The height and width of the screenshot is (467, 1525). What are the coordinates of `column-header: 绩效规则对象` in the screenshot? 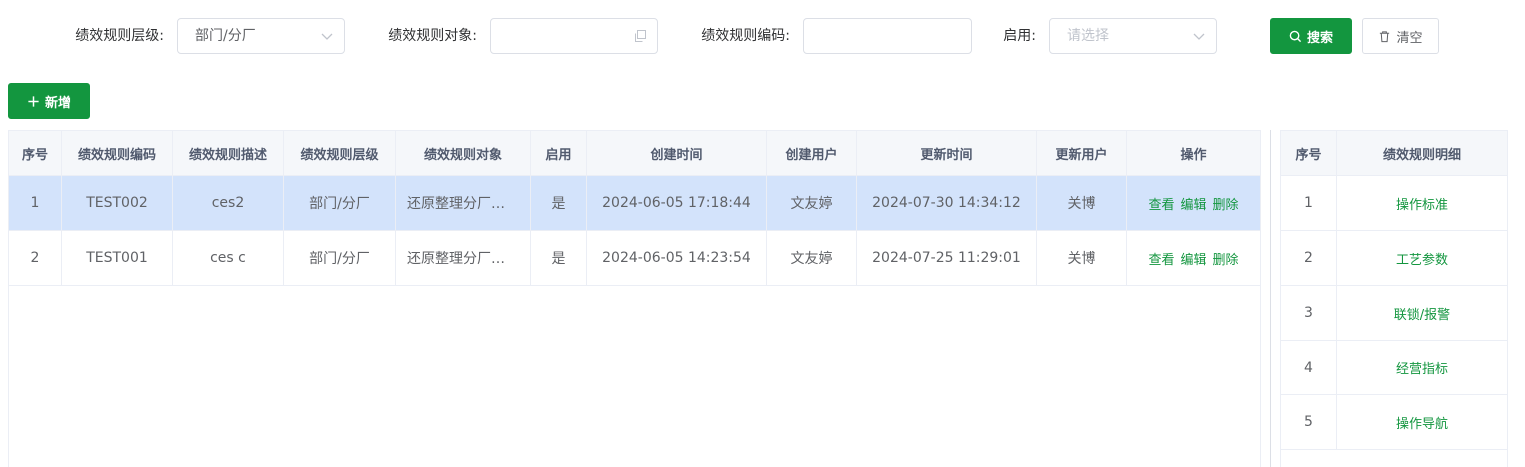 It's located at (463, 153).